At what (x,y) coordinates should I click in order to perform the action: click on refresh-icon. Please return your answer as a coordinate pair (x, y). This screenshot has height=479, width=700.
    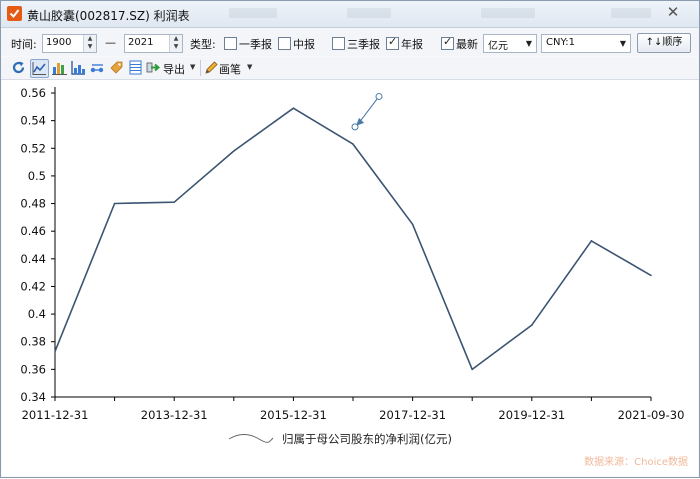
    Looking at the image, I should click on (18, 67).